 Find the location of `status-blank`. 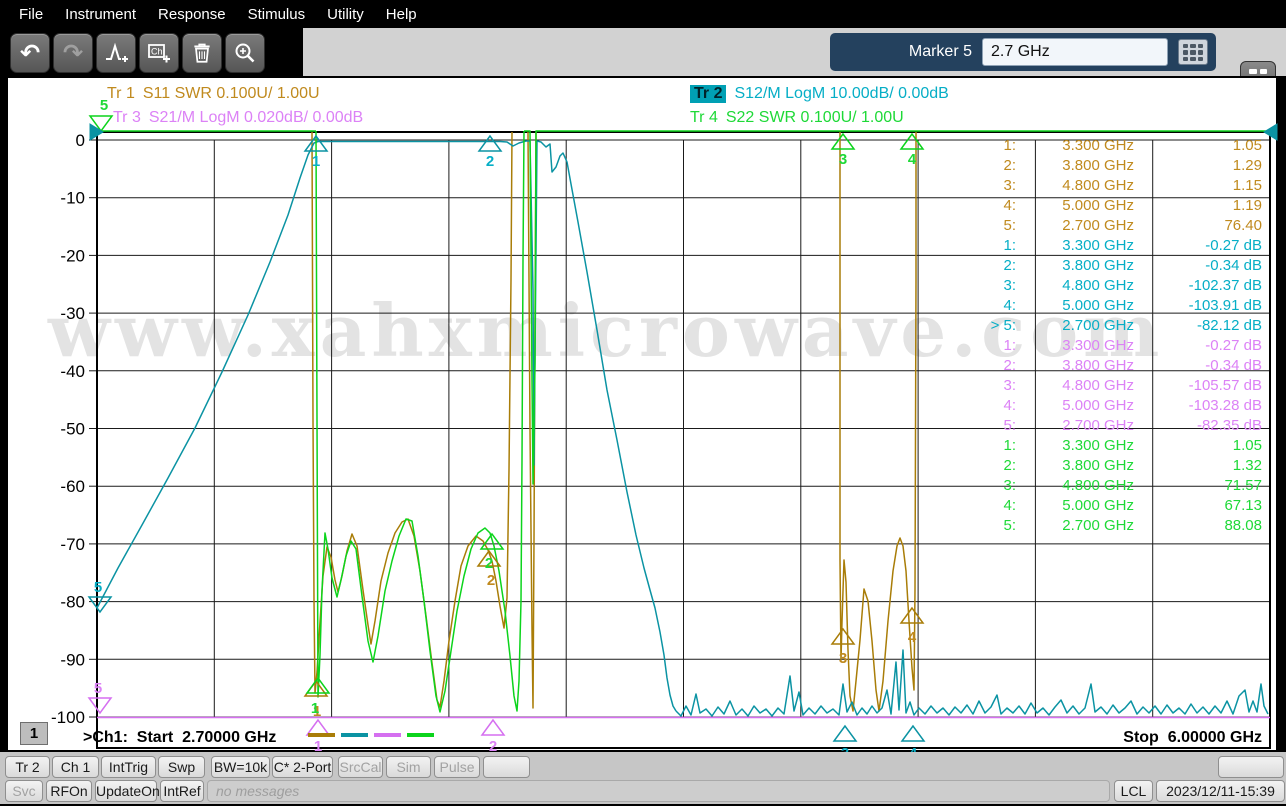

status-blank is located at coordinates (1251, 767).